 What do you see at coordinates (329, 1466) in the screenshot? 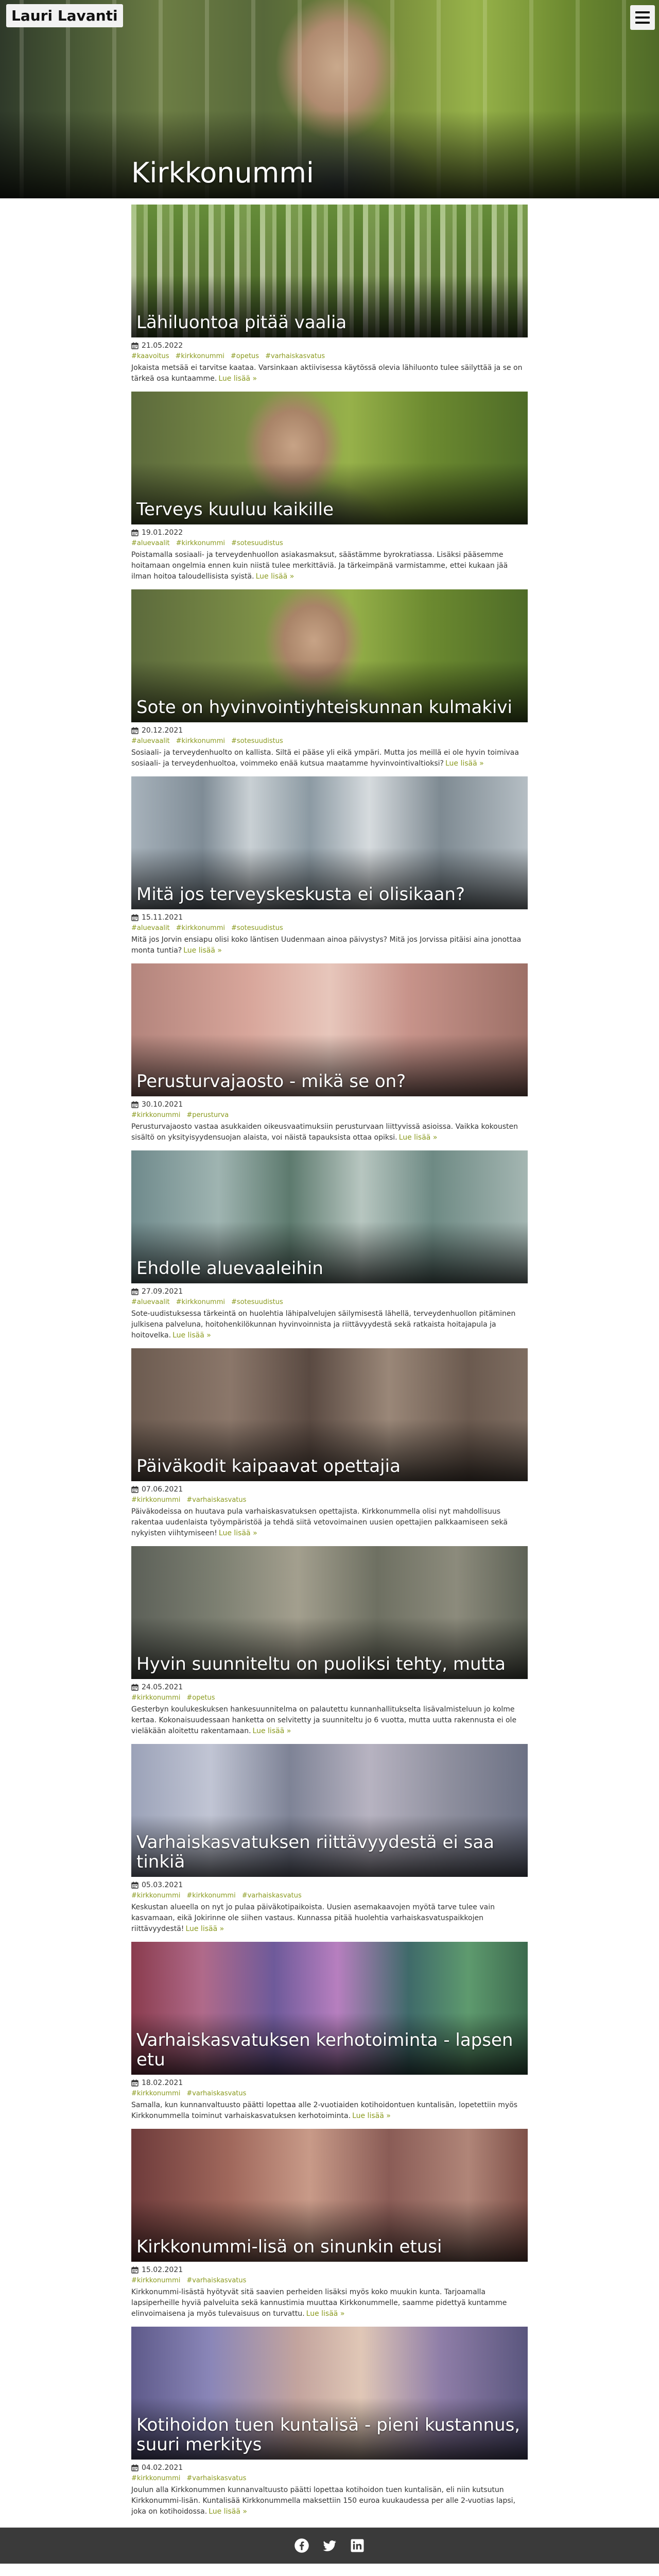
I see `post-title: Päiväkodit kaipaavat opettajia` at bounding box center [329, 1466].